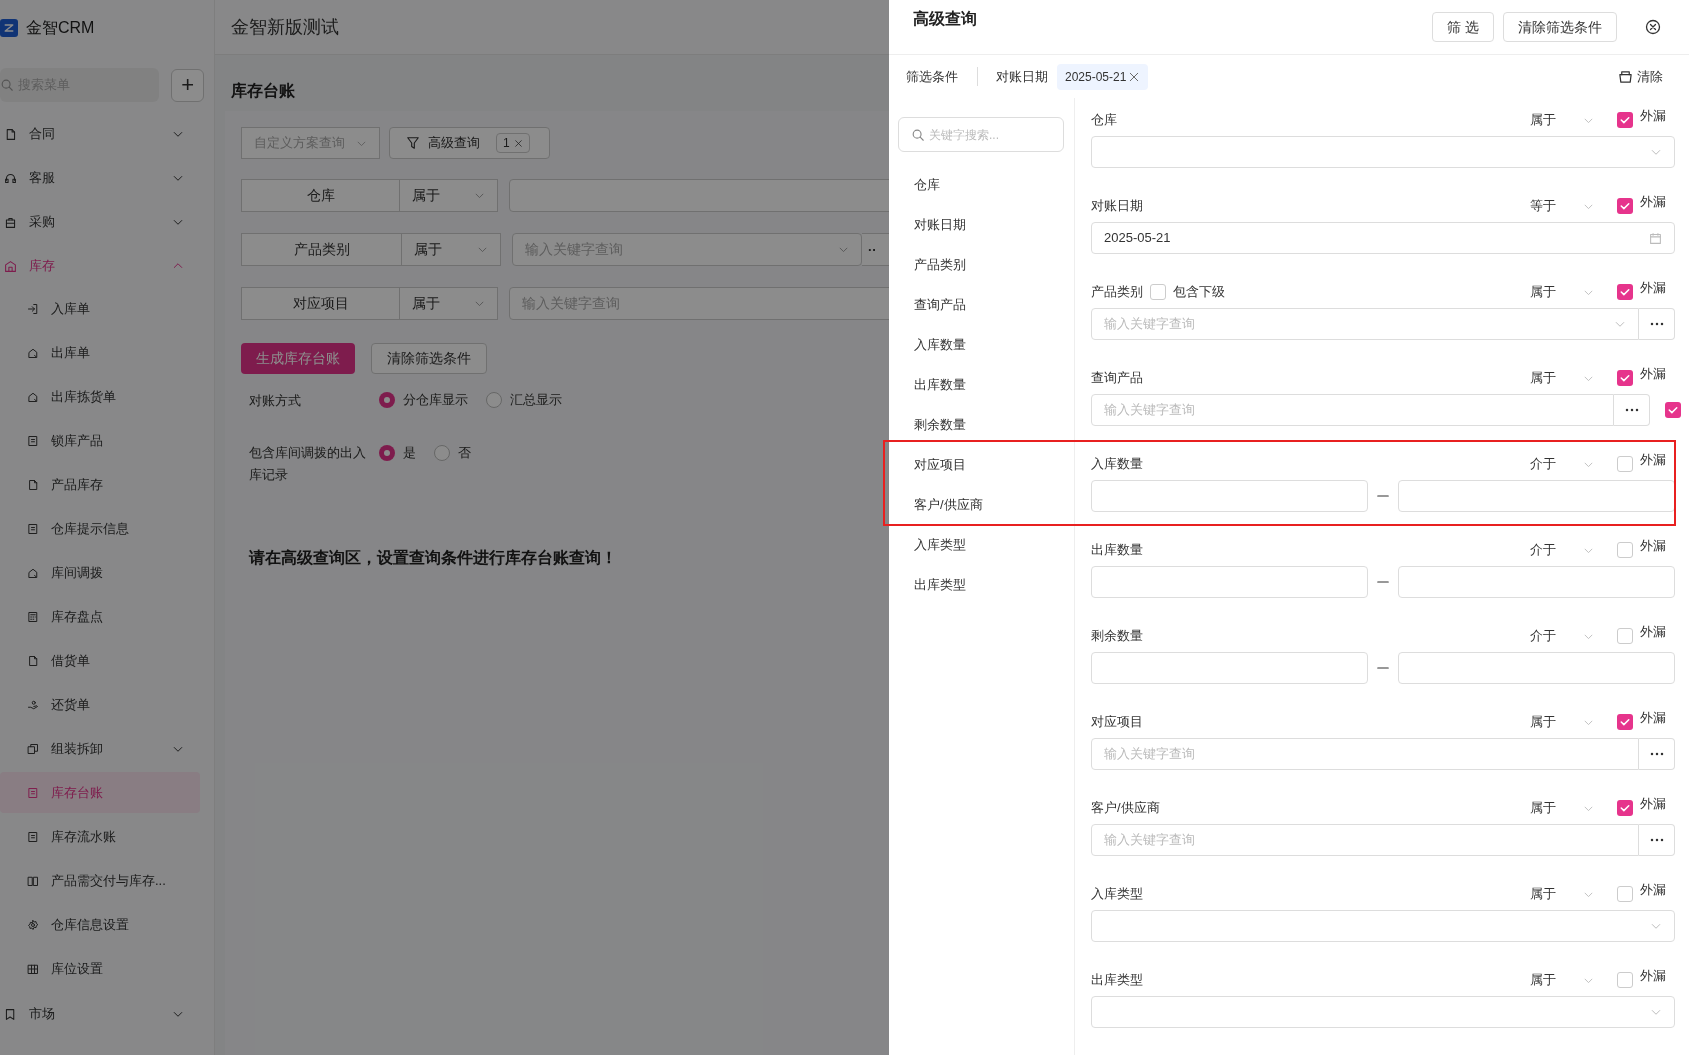 The height and width of the screenshot is (1055, 1689). I want to click on field-list-item: 客户/供应商, so click(948, 505).